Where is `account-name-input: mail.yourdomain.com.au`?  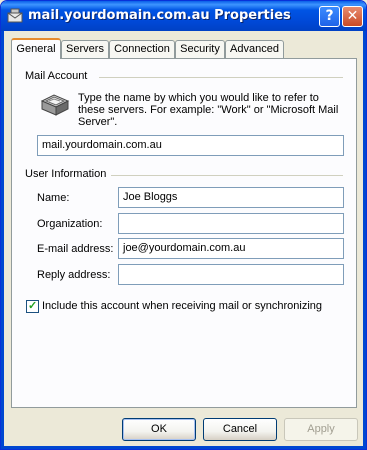 account-name-input: mail.yourdomain.com.au is located at coordinates (190, 145).